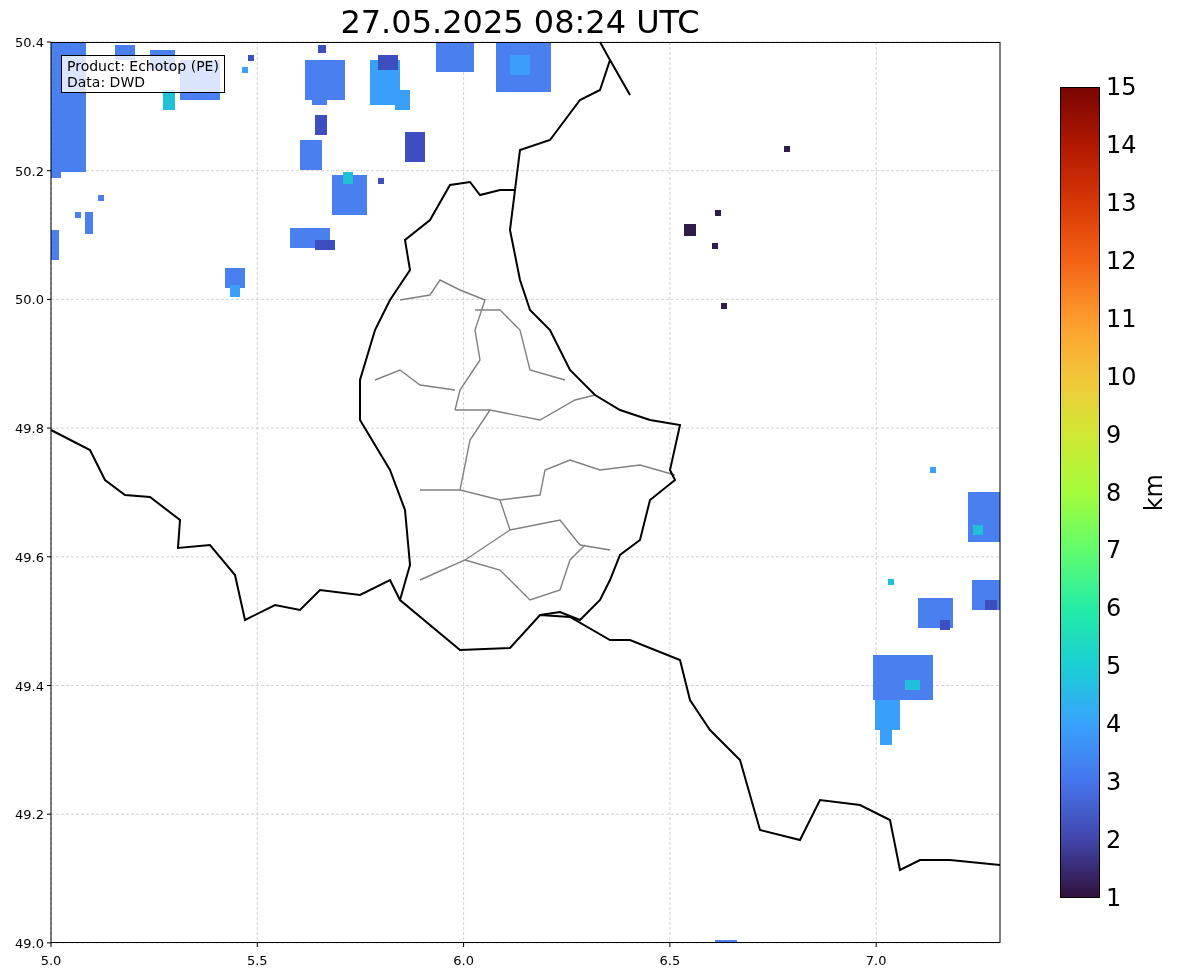  What do you see at coordinates (1114, 724) in the screenshot?
I see `colorbar-tick-label: 4` at bounding box center [1114, 724].